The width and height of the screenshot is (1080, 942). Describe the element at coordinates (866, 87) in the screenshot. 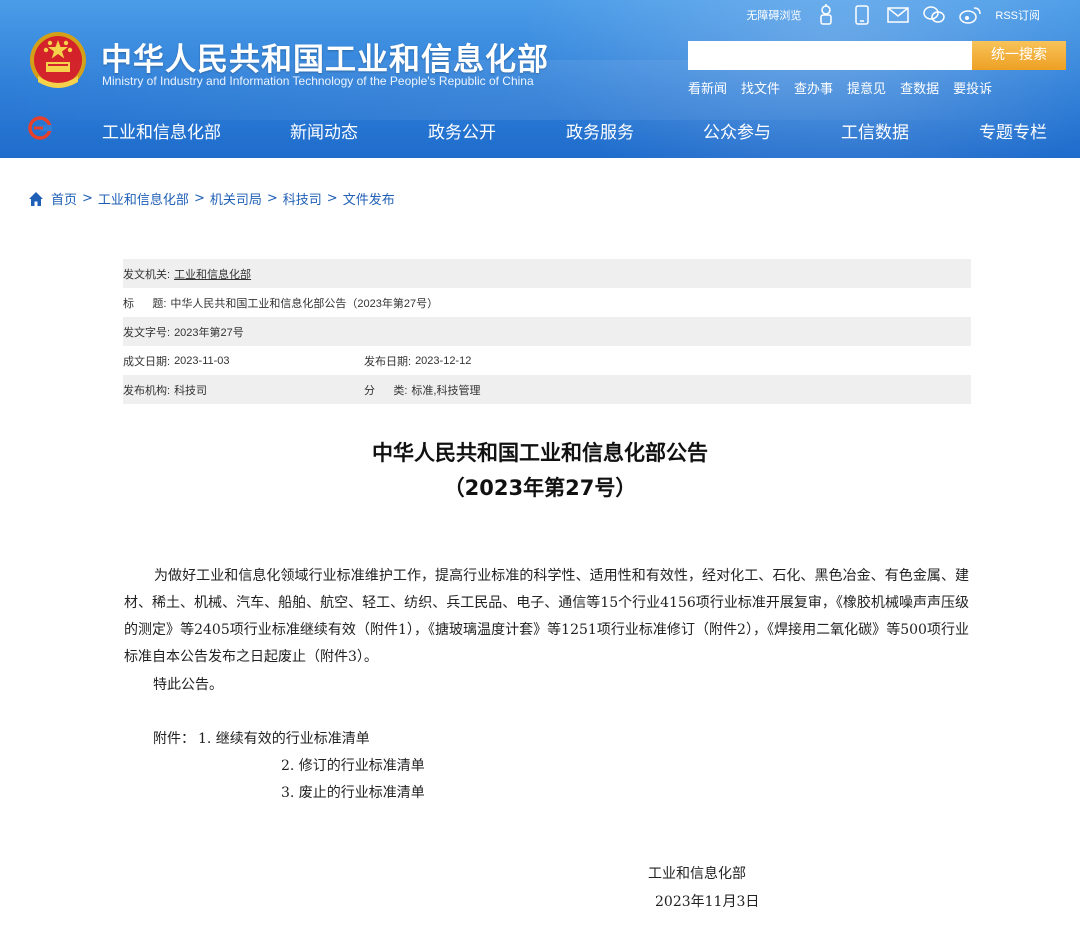

I see `quick-link-feedback: 提意见` at that location.